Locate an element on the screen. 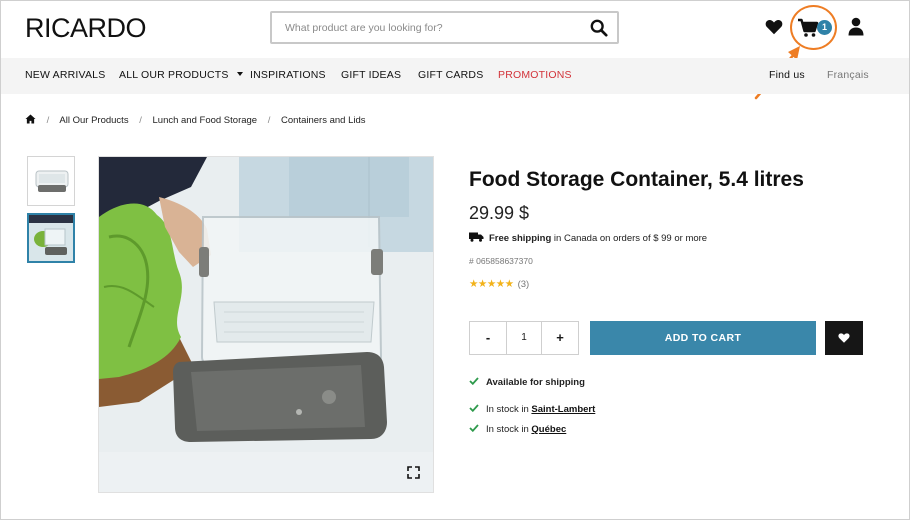 This screenshot has height=520, width=910. search-bar is located at coordinates (444, 27).